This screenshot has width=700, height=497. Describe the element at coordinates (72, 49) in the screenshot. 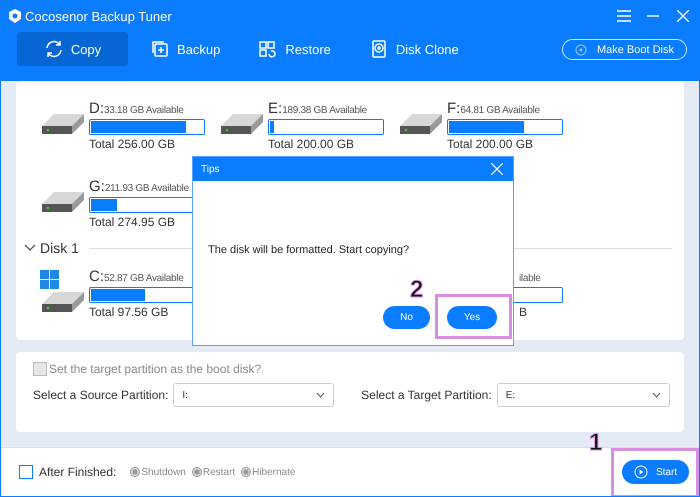

I see `toolbar-tab: Copy` at that location.